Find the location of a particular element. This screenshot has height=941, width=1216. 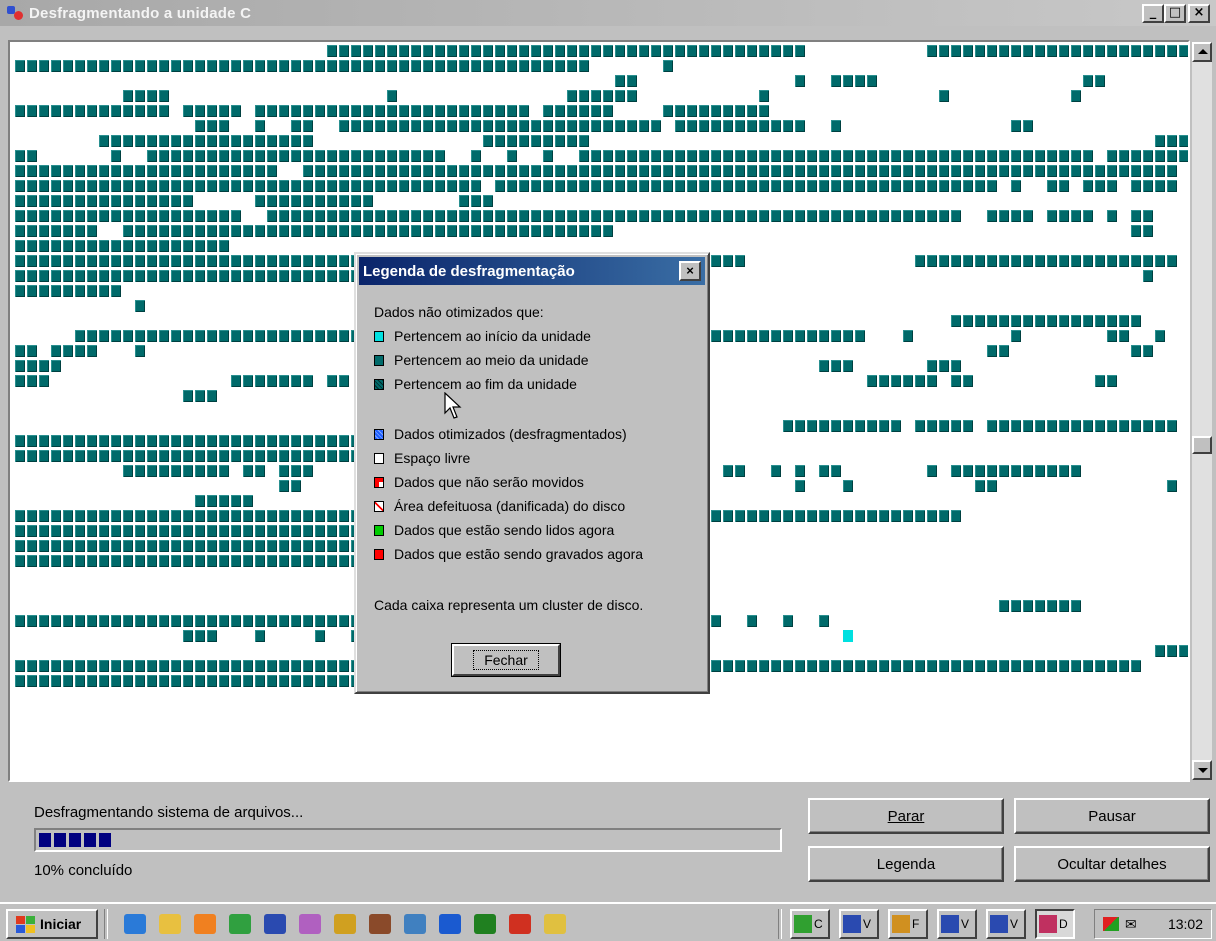

maximize-button: □ is located at coordinates (1175, 13).